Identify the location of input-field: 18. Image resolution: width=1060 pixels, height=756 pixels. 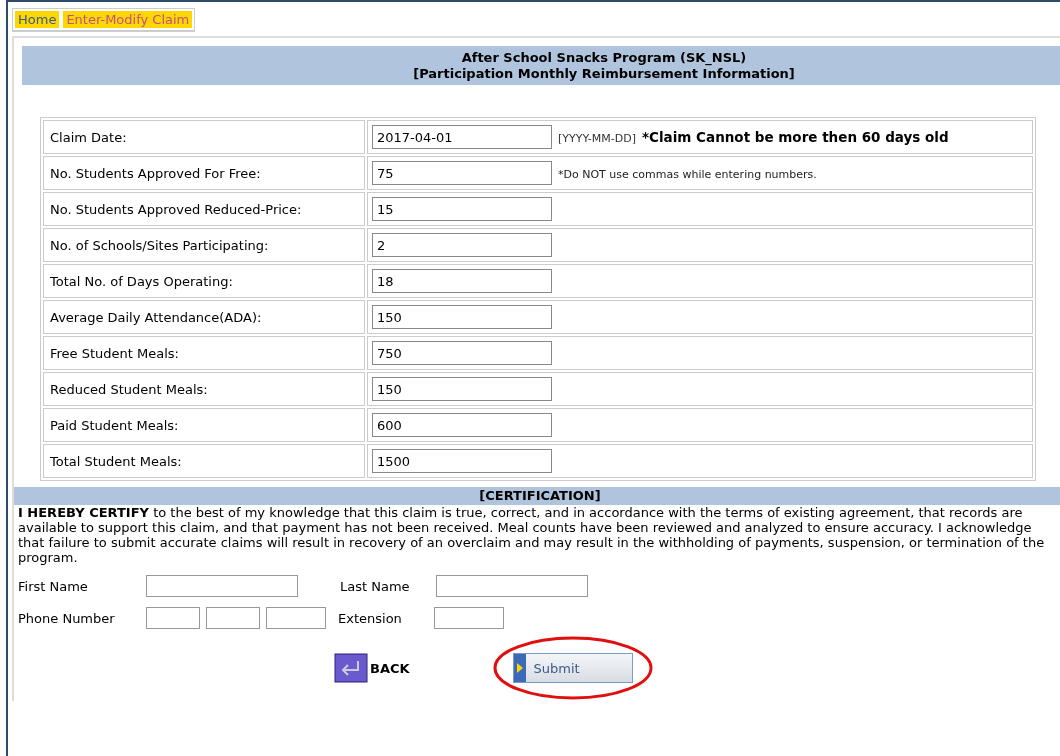
(462, 281).